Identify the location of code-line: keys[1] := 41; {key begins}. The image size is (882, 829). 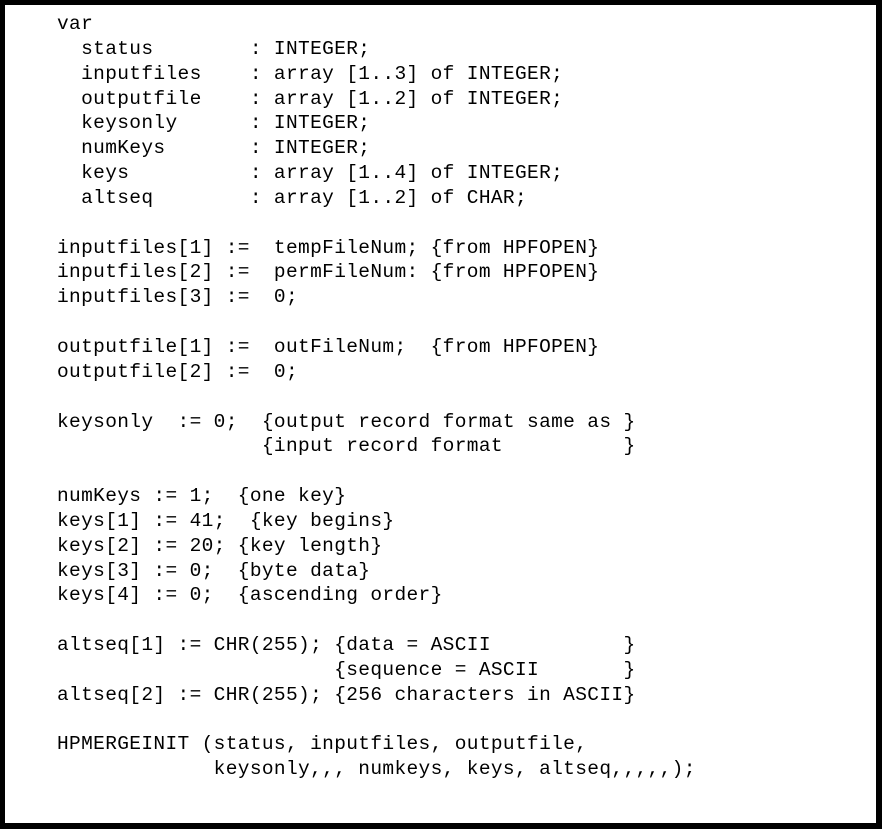
(226, 520).